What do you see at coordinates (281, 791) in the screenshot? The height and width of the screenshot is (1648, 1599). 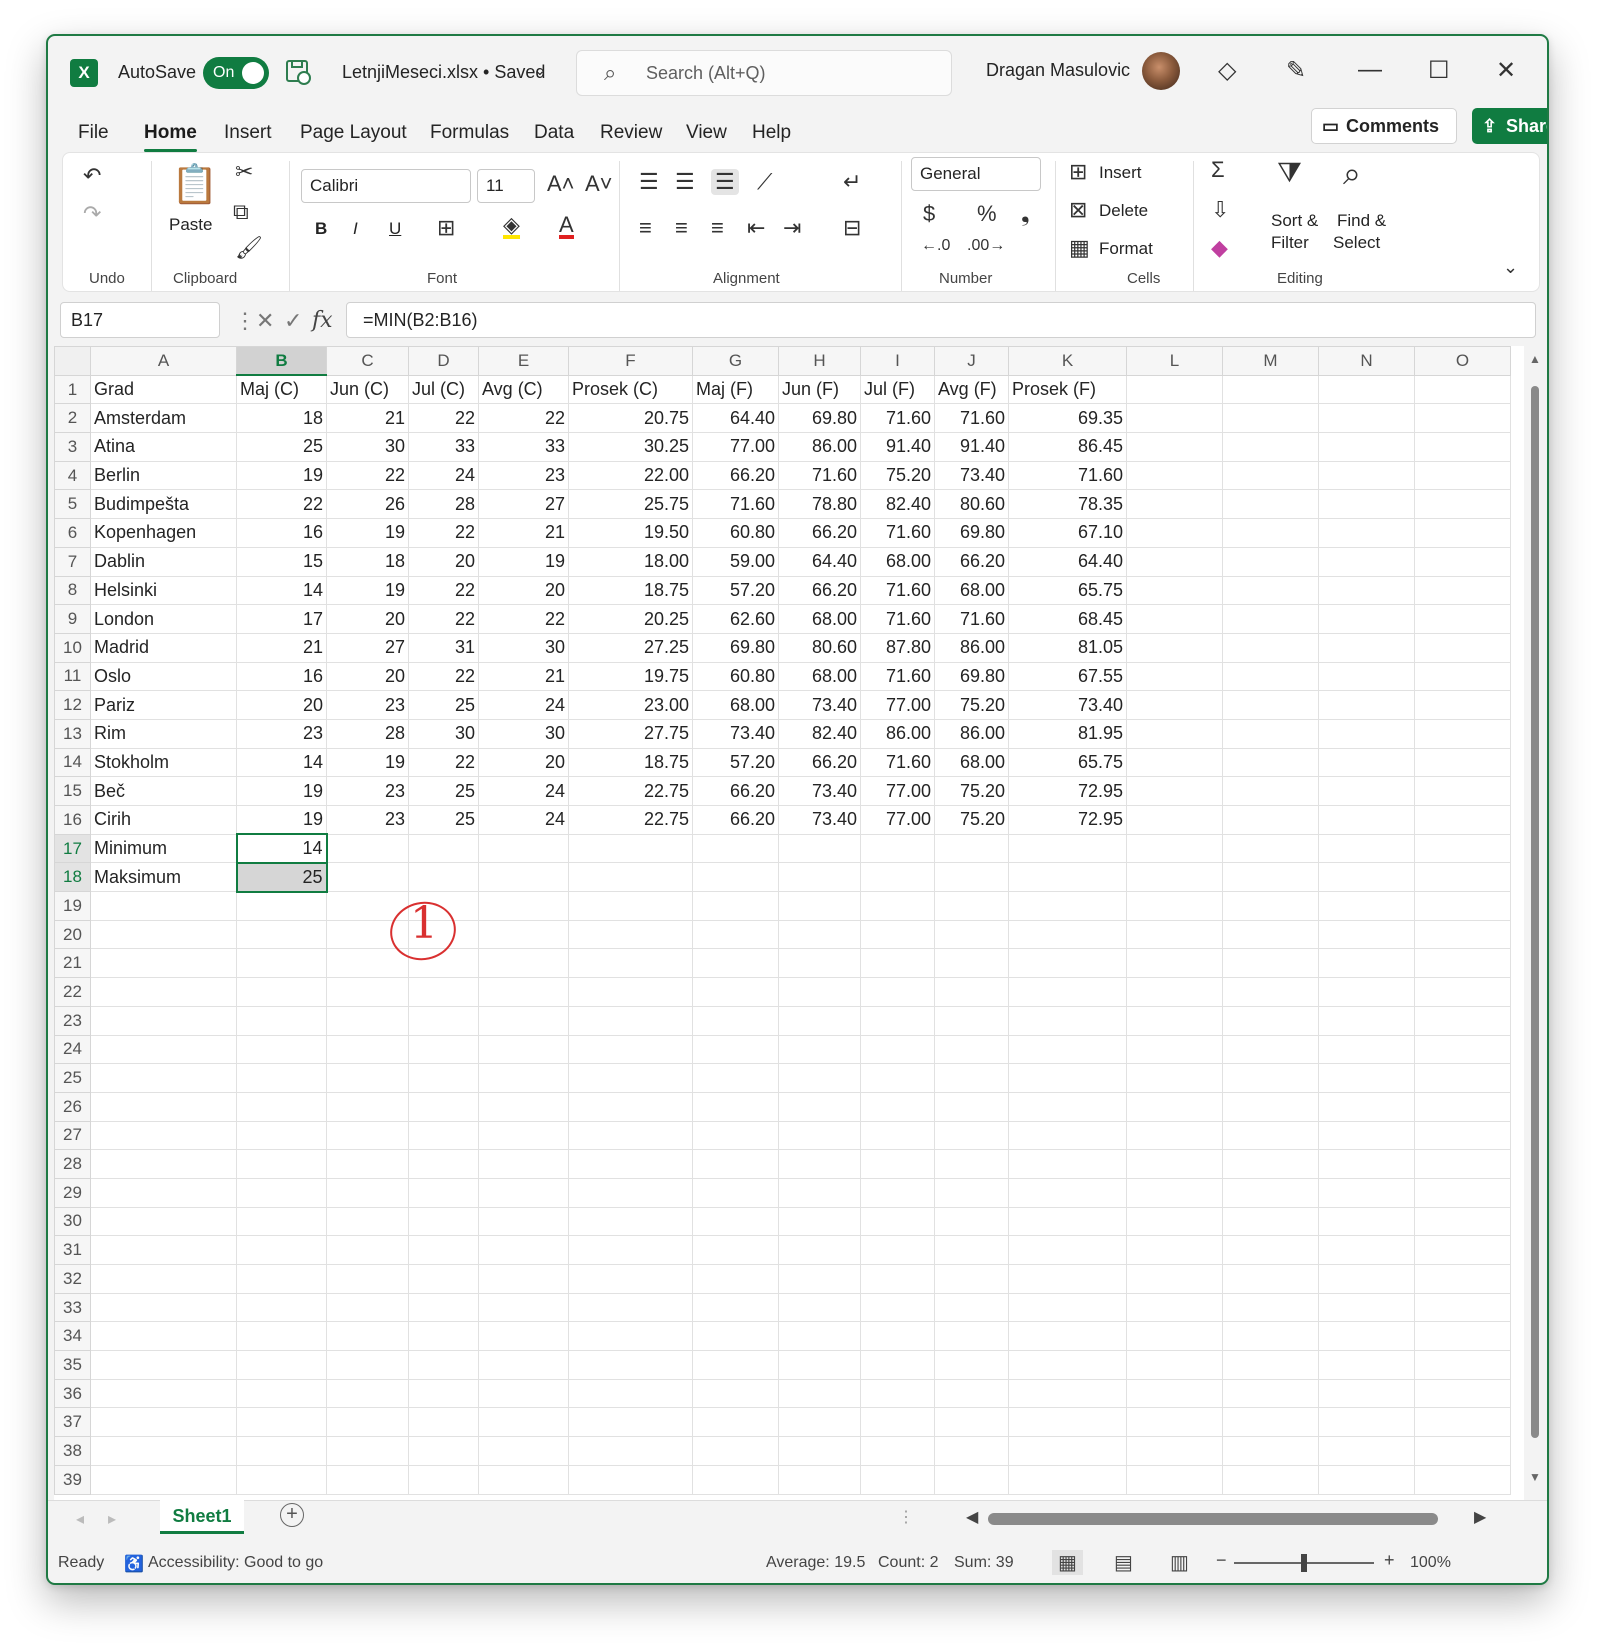 I see `cell: 19` at bounding box center [281, 791].